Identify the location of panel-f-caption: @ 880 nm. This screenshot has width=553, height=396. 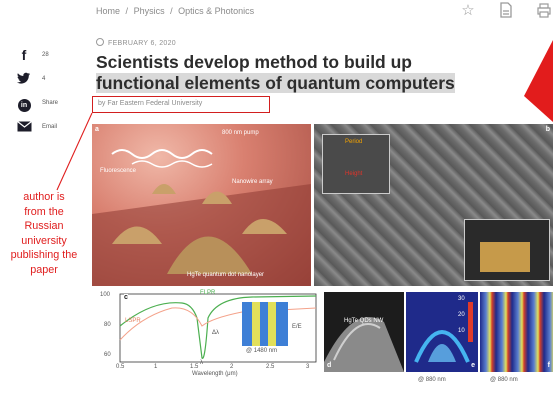
(504, 380).